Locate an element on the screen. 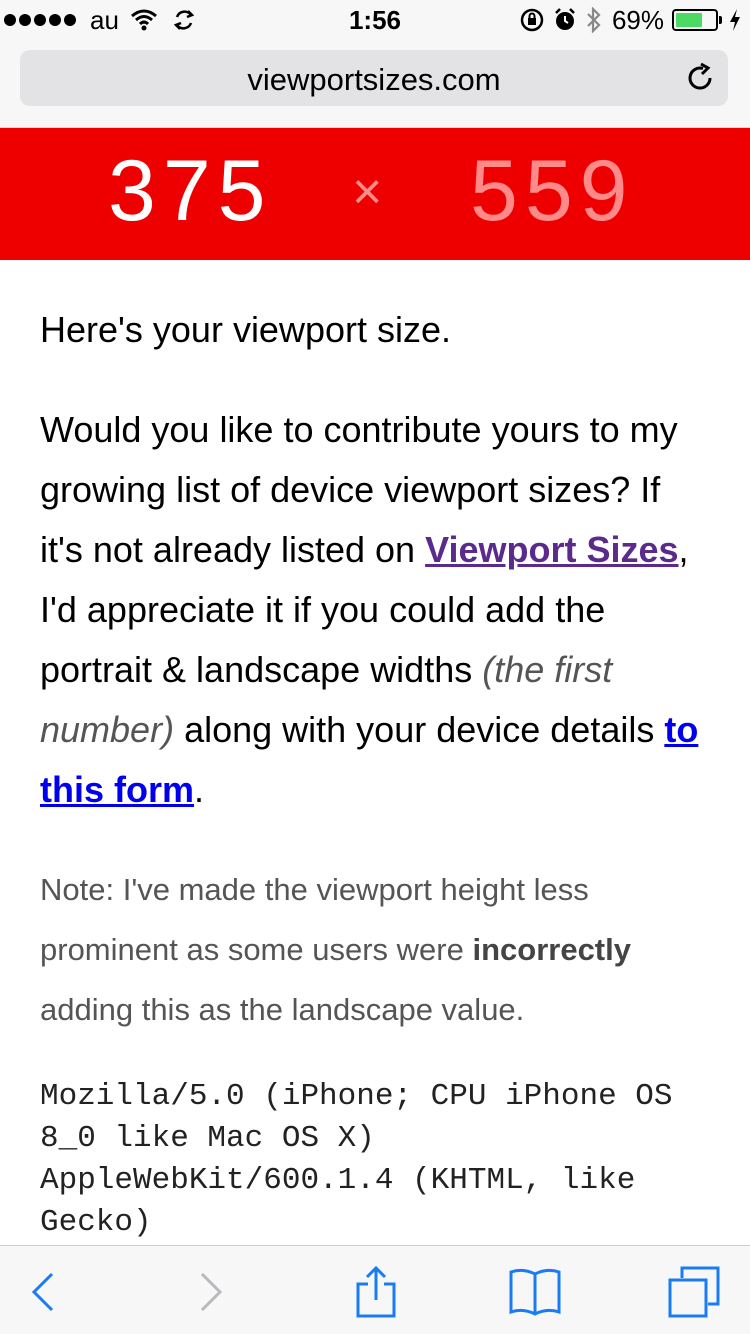 The image size is (750, 1334). back-icon is located at coordinates (44, 1292).